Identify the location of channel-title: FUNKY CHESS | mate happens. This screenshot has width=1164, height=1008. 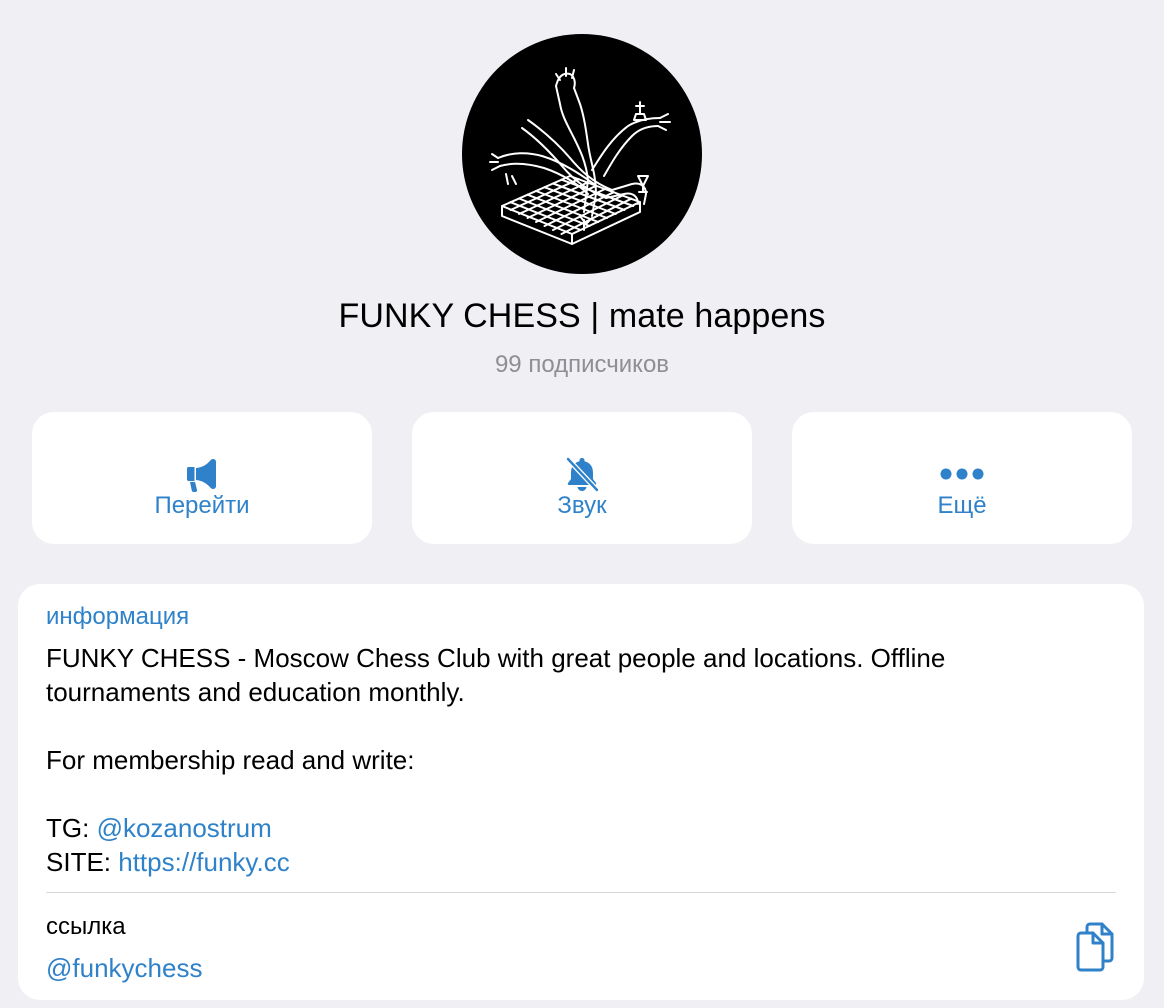
(582, 316).